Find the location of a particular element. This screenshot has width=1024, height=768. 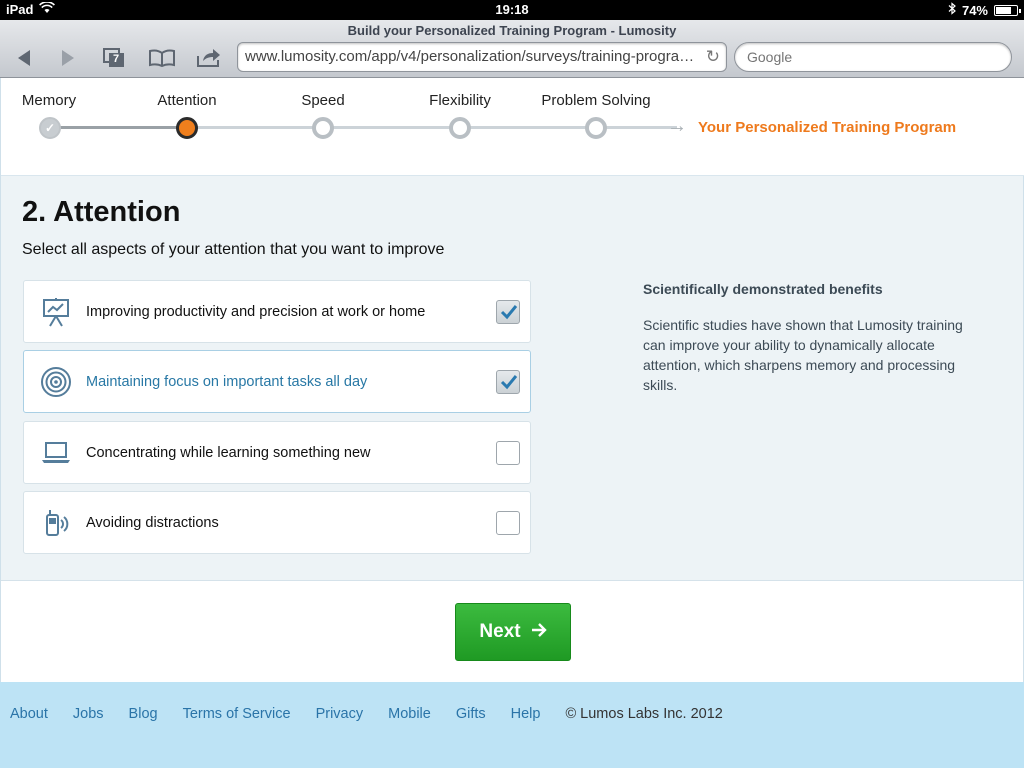

step-dot-speed is located at coordinates (323, 128).